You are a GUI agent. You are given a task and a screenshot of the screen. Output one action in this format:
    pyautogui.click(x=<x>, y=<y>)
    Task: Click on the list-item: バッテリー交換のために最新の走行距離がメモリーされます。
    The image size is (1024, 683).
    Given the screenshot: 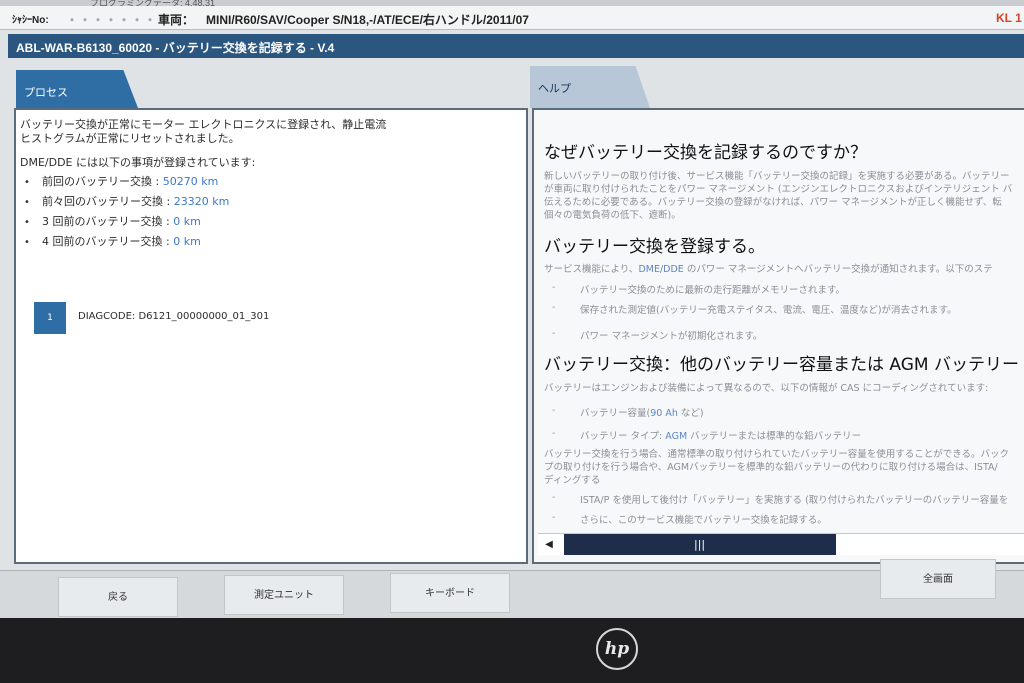 What is the action you would take?
    pyautogui.click(x=713, y=290)
    